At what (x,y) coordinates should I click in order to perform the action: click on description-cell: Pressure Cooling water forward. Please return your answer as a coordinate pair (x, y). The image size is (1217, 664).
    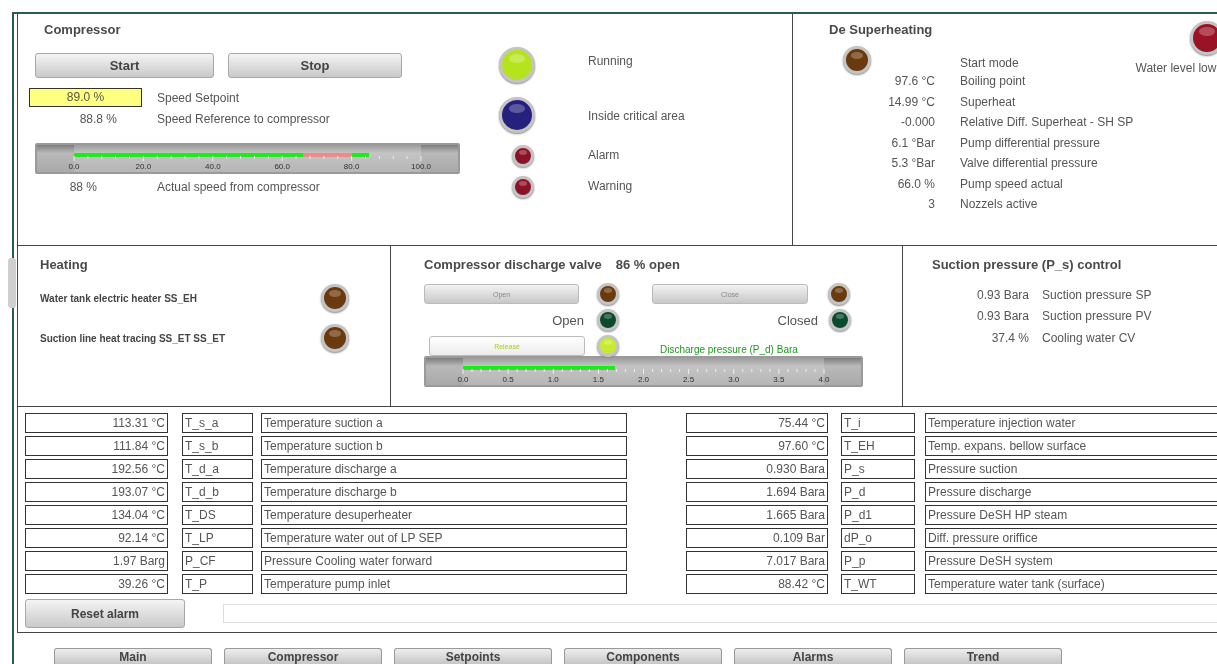
    Looking at the image, I should click on (444, 561).